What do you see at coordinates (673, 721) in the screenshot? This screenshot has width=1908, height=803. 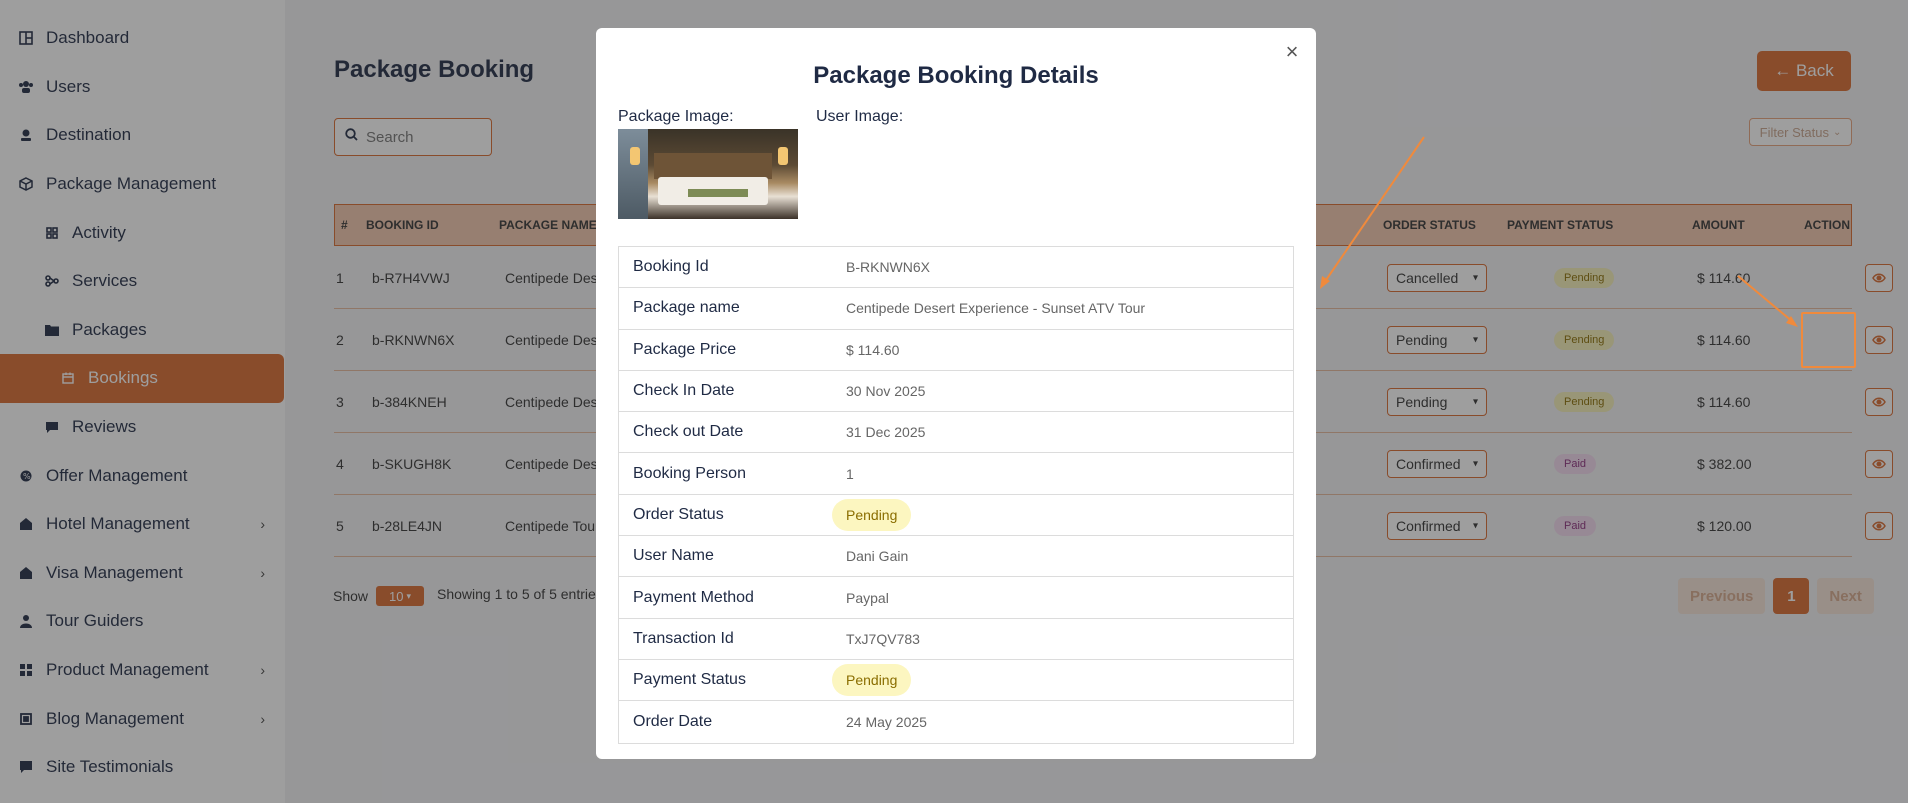 I see `detail-key: Order Date` at bounding box center [673, 721].